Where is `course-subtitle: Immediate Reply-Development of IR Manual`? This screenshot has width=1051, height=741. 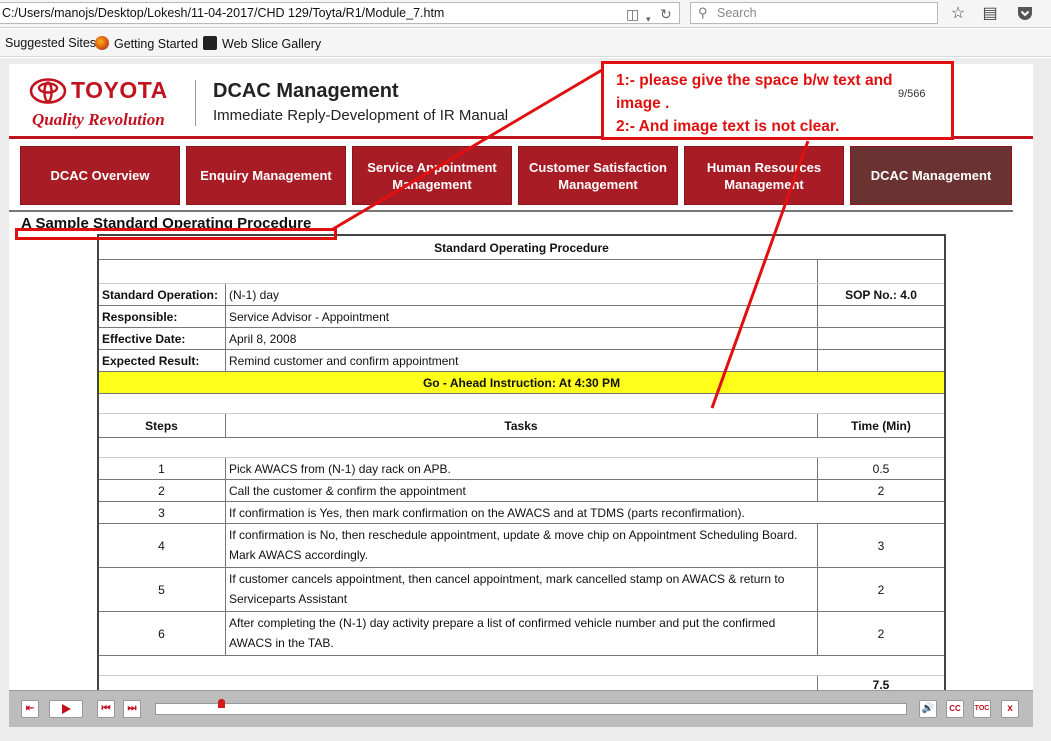
course-subtitle: Immediate Reply-Development of IR Manual is located at coordinates (361, 115).